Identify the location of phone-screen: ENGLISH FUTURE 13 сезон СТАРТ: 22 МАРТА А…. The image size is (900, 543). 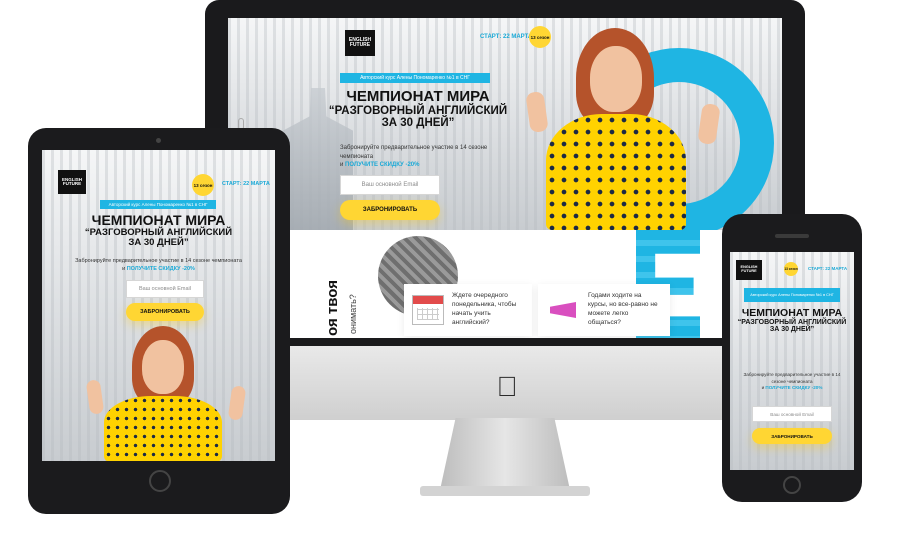
(792, 361).